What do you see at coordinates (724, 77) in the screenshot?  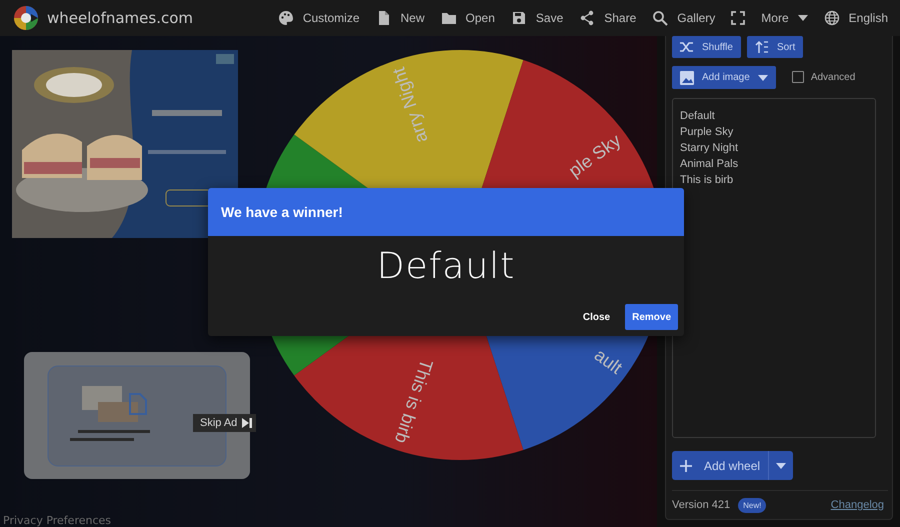 I see `add-image-button: Add image` at bounding box center [724, 77].